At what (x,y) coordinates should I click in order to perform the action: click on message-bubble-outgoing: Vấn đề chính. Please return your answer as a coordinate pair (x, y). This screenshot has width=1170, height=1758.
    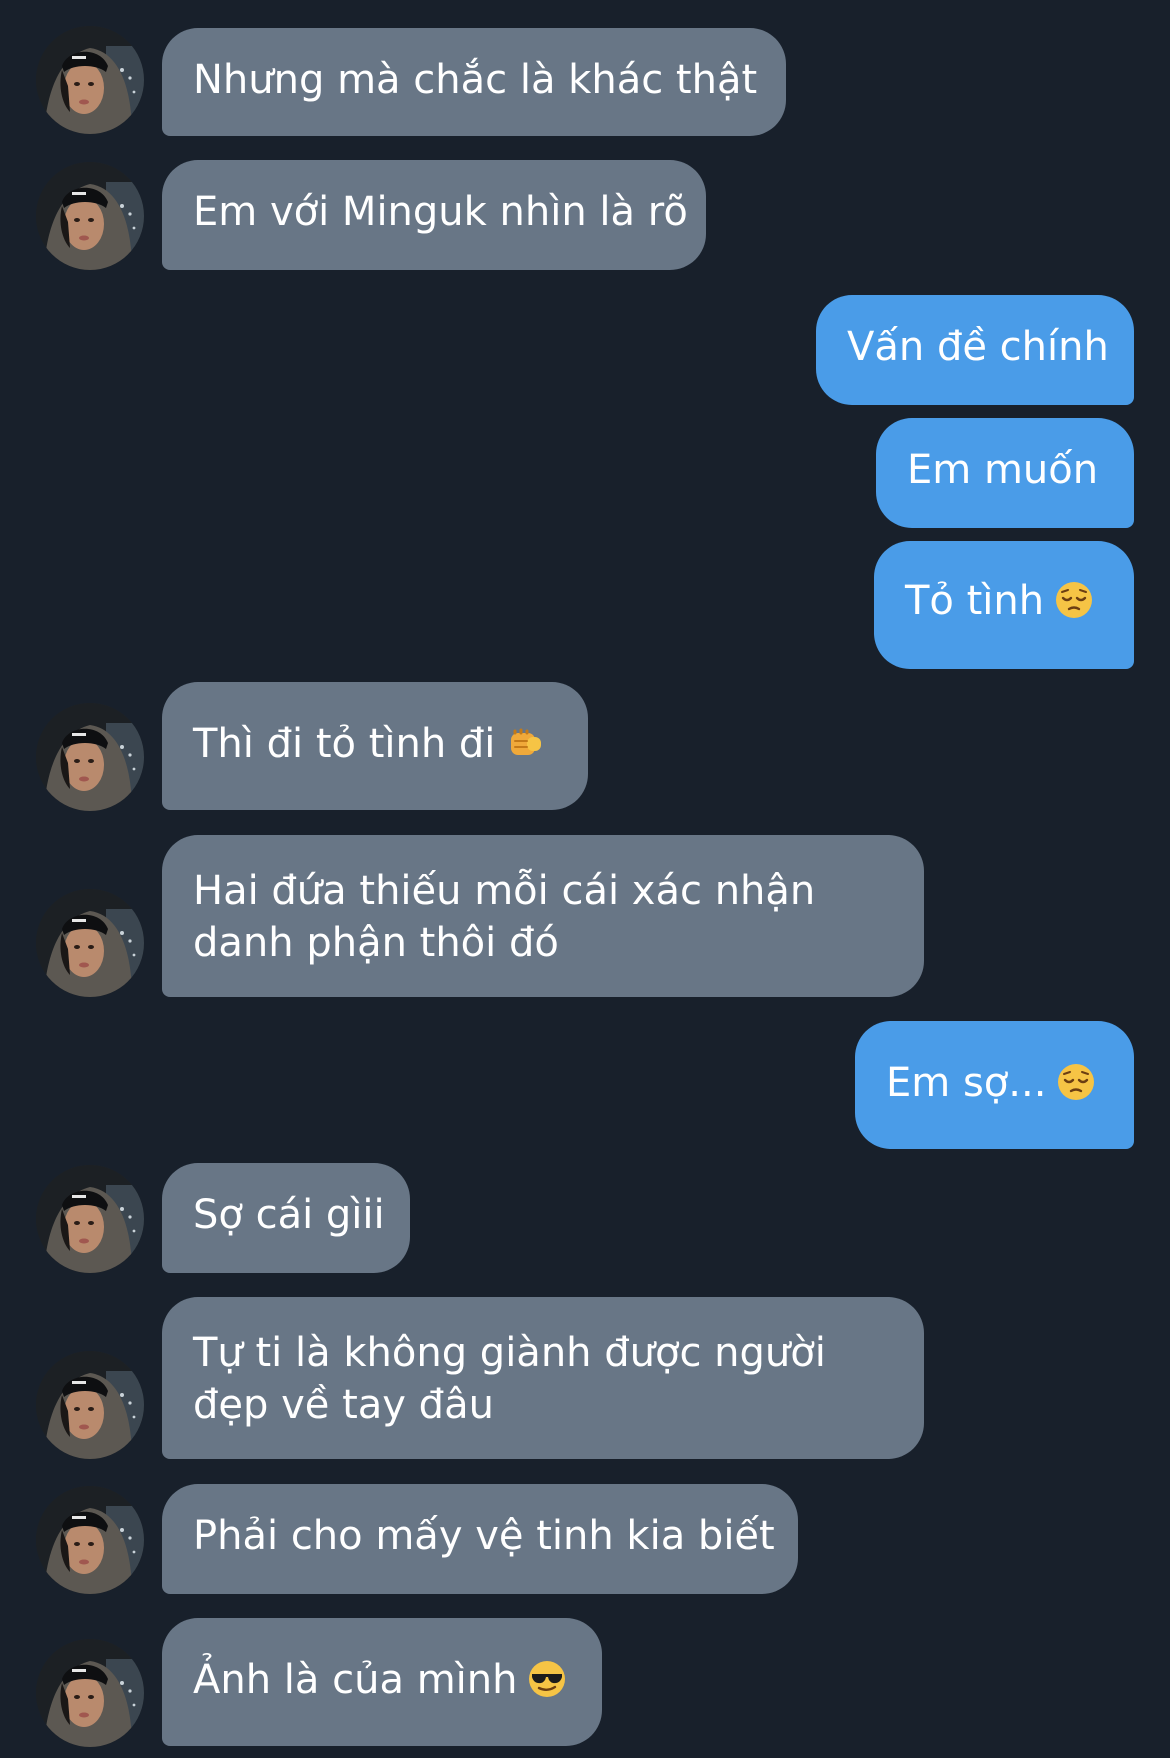
    Looking at the image, I should click on (975, 350).